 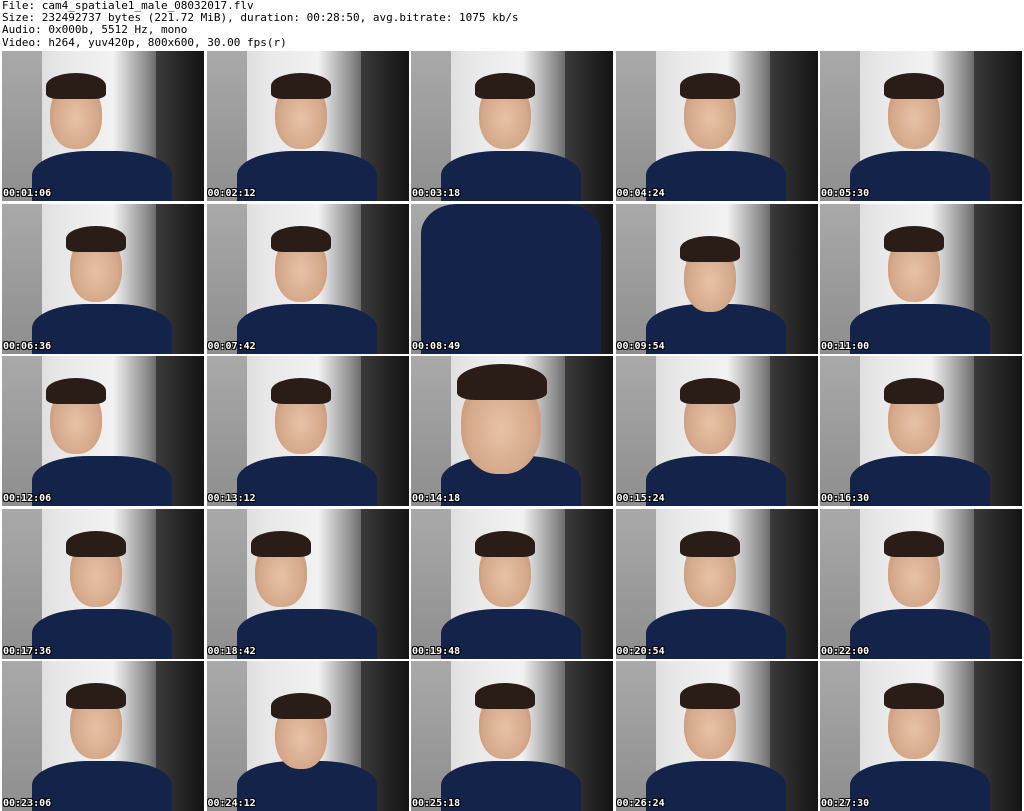 What do you see at coordinates (27, 346) in the screenshot?
I see `thumbnail-timestamp: 00:06:36` at bounding box center [27, 346].